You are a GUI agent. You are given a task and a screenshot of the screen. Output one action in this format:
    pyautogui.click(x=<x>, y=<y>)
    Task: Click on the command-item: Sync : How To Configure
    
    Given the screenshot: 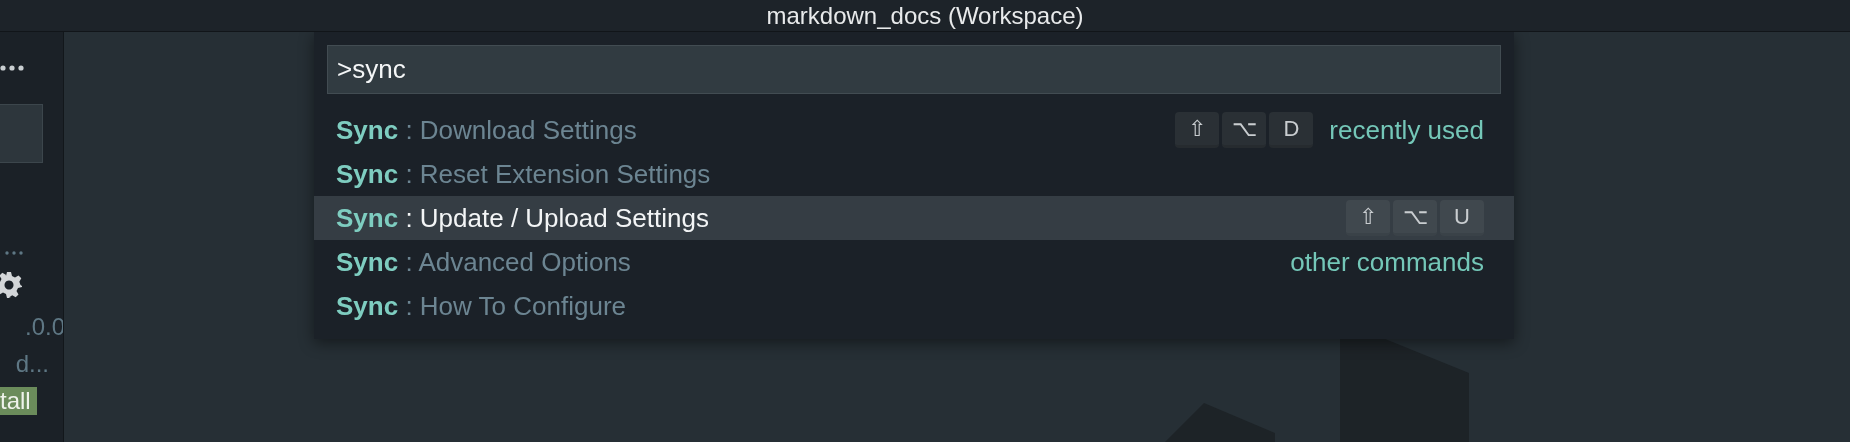 What is the action you would take?
    pyautogui.click(x=914, y=306)
    